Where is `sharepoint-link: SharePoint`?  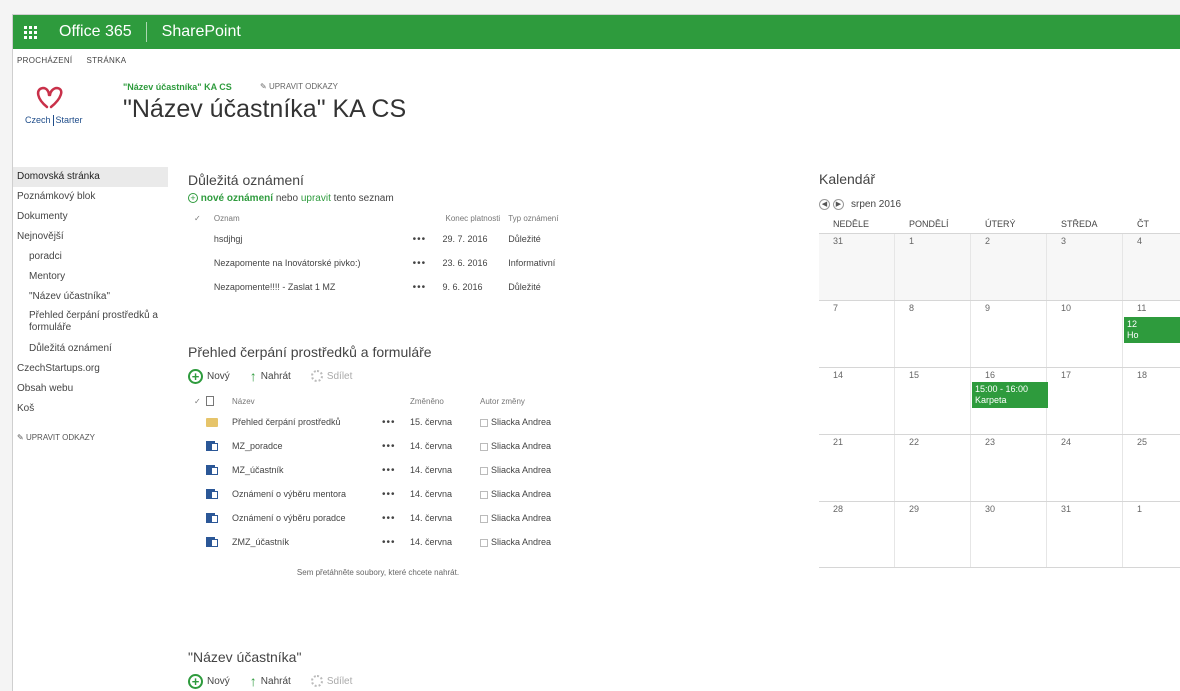
sharepoint-link: SharePoint is located at coordinates (194, 32).